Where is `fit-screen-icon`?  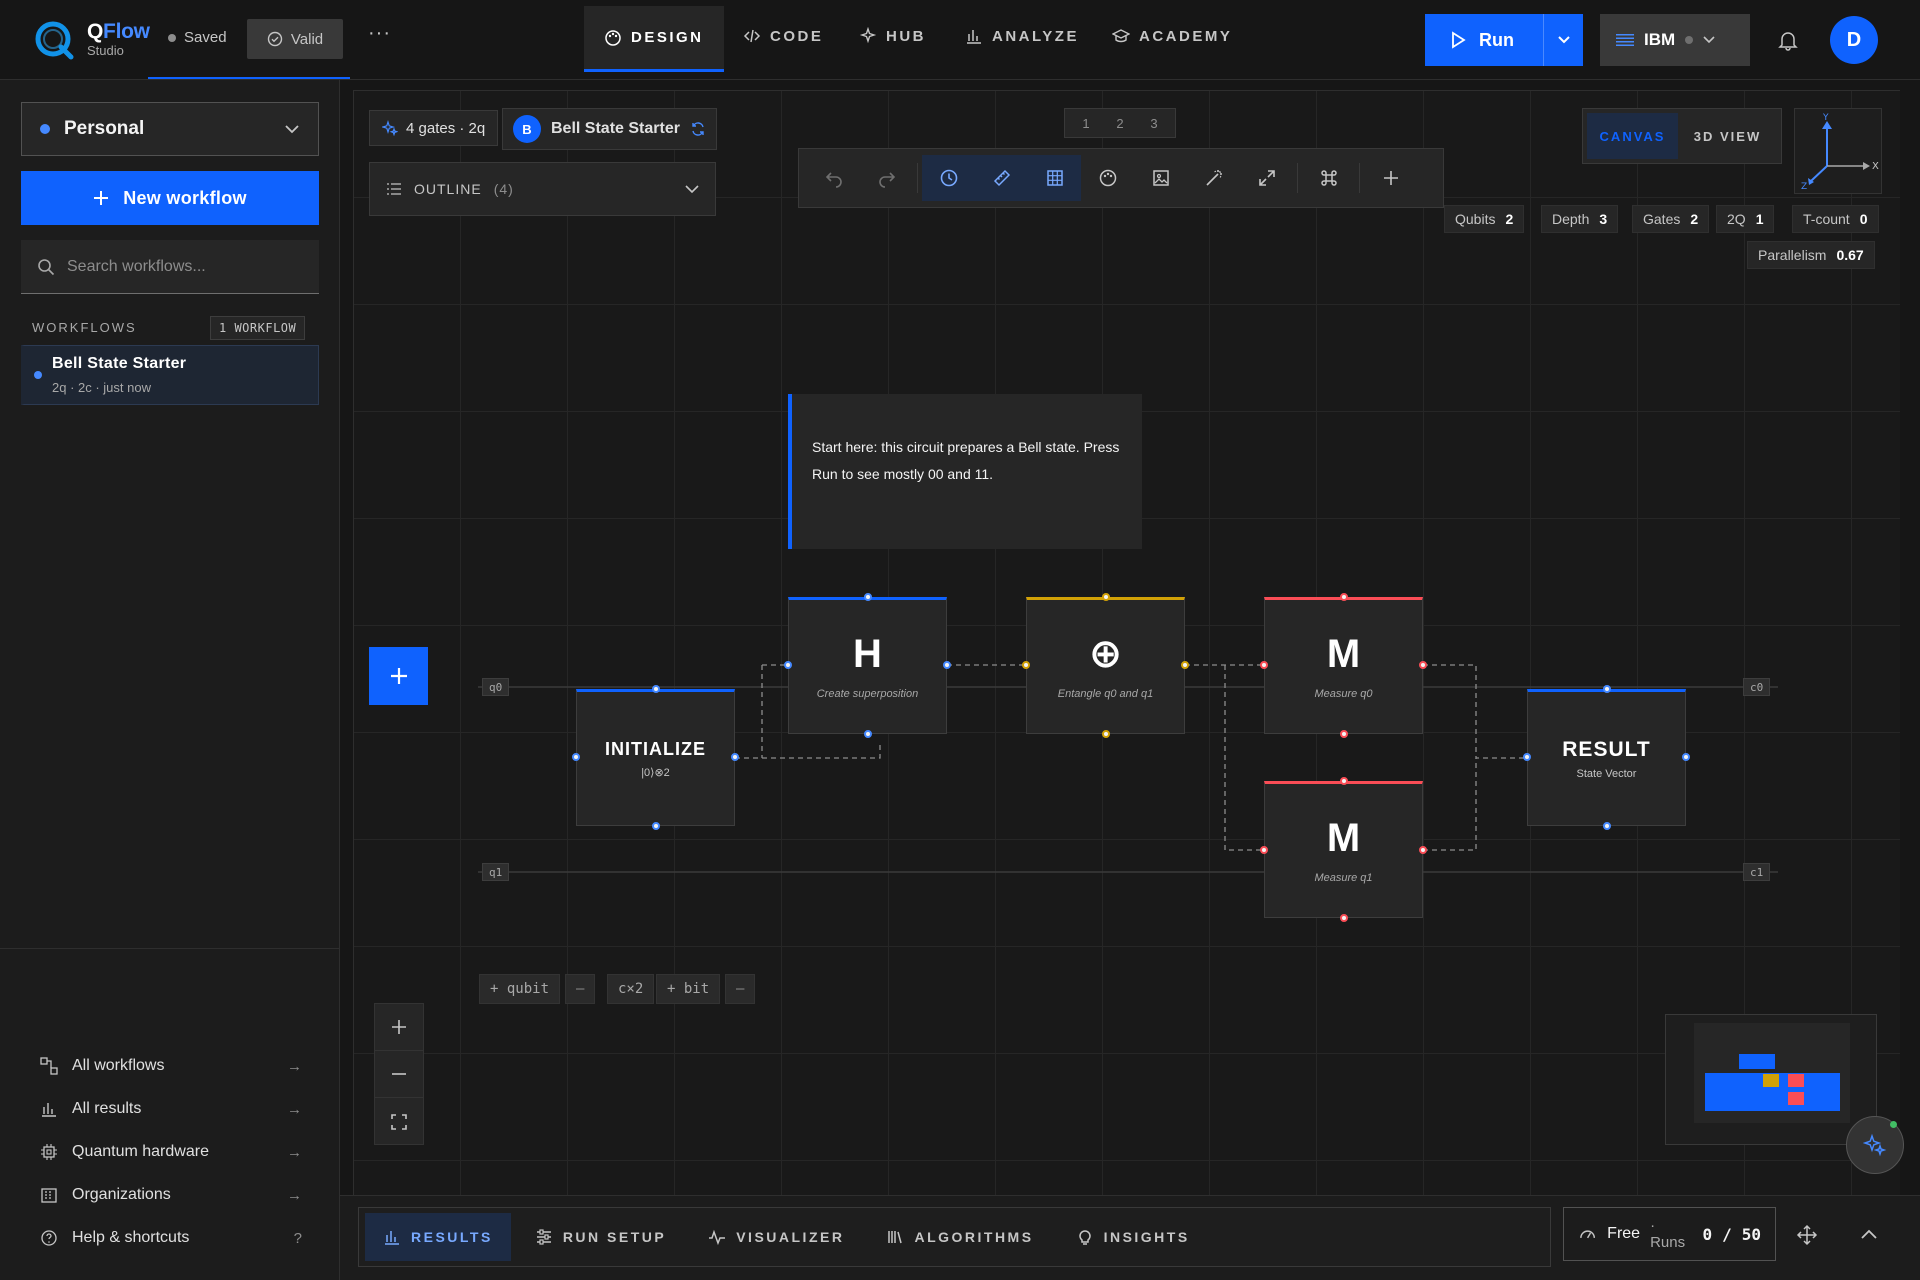 fit-screen-icon is located at coordinates (399, 1121).